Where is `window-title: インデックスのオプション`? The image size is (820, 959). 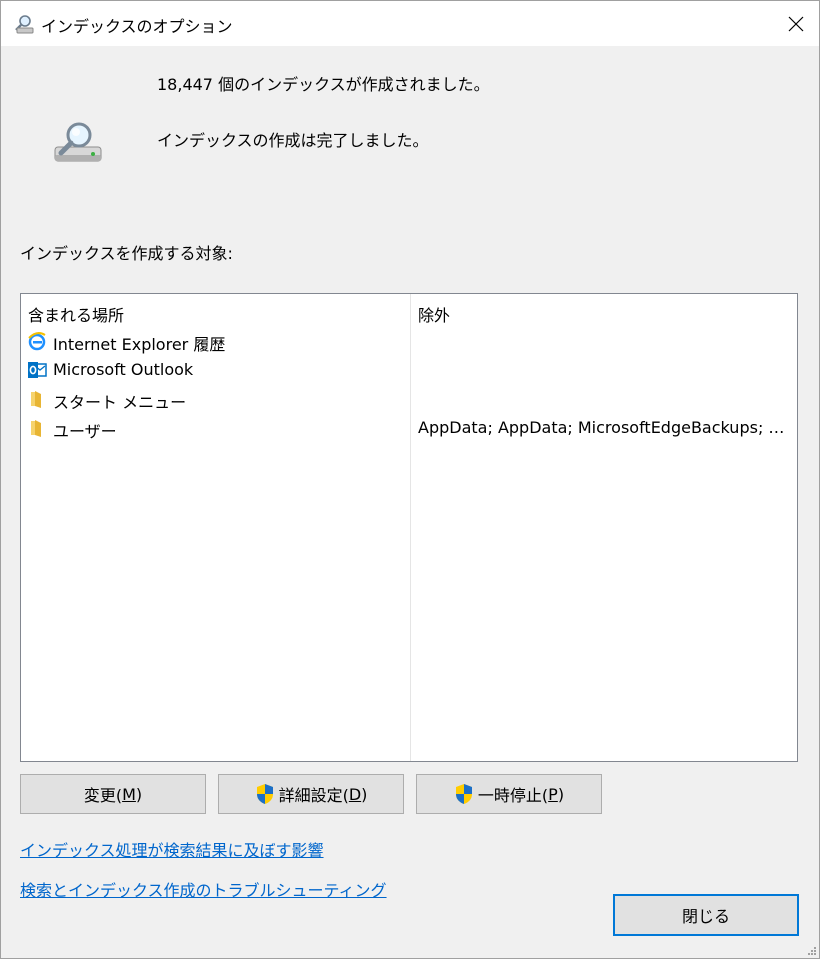
window-title: インデックスのオプション is located at coordinates (137, 26).